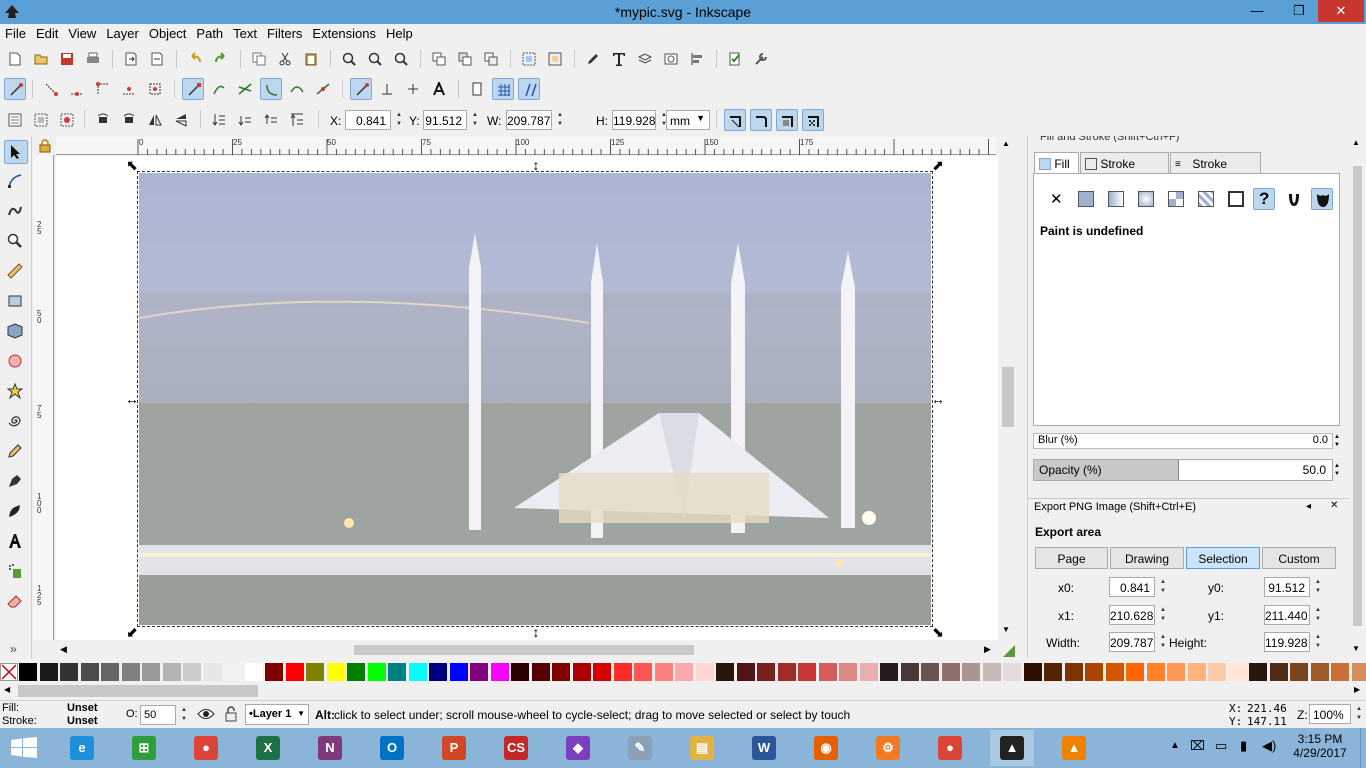  Describe the element at coordinates (77, 89) in the screenshot. I see `snap-bbox-edge-button` at that location.